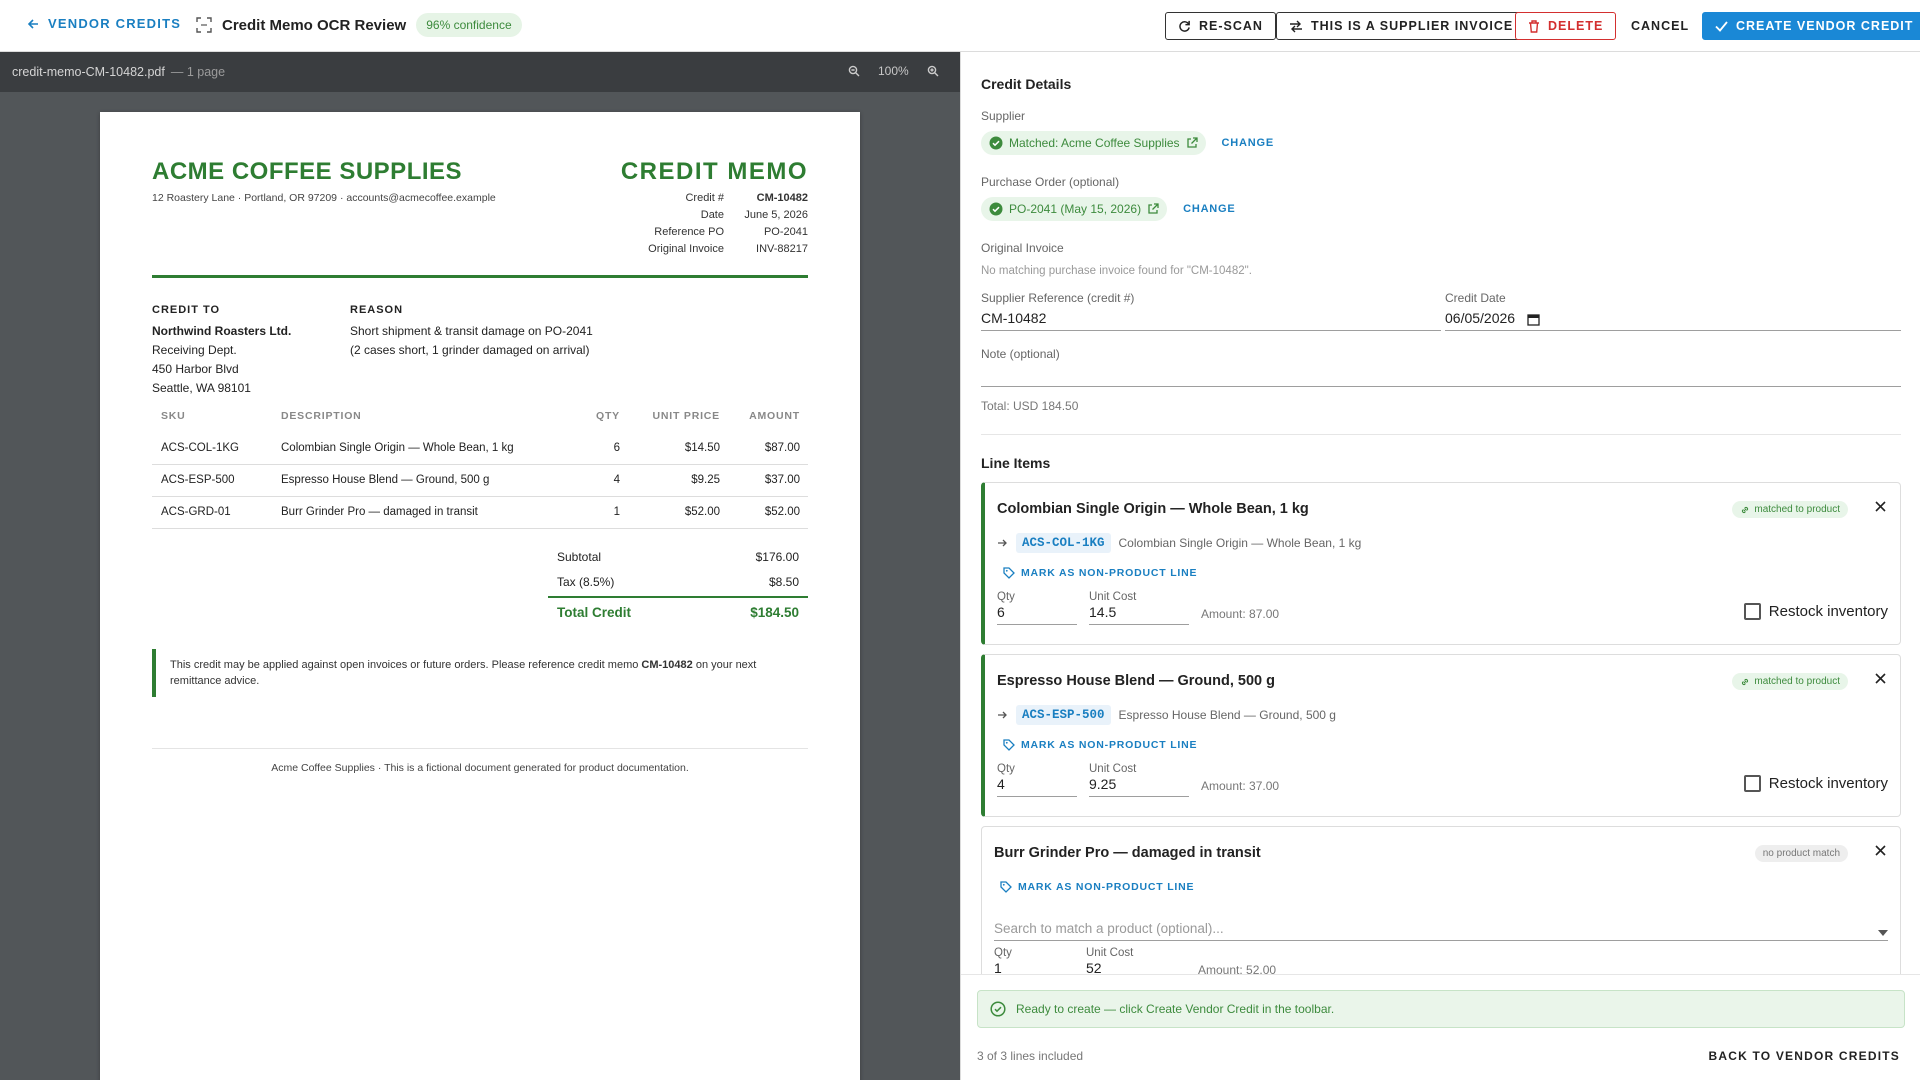 The image size is (1920, 1080). I want to click on tax-value: $8.50, so click(783, 581).